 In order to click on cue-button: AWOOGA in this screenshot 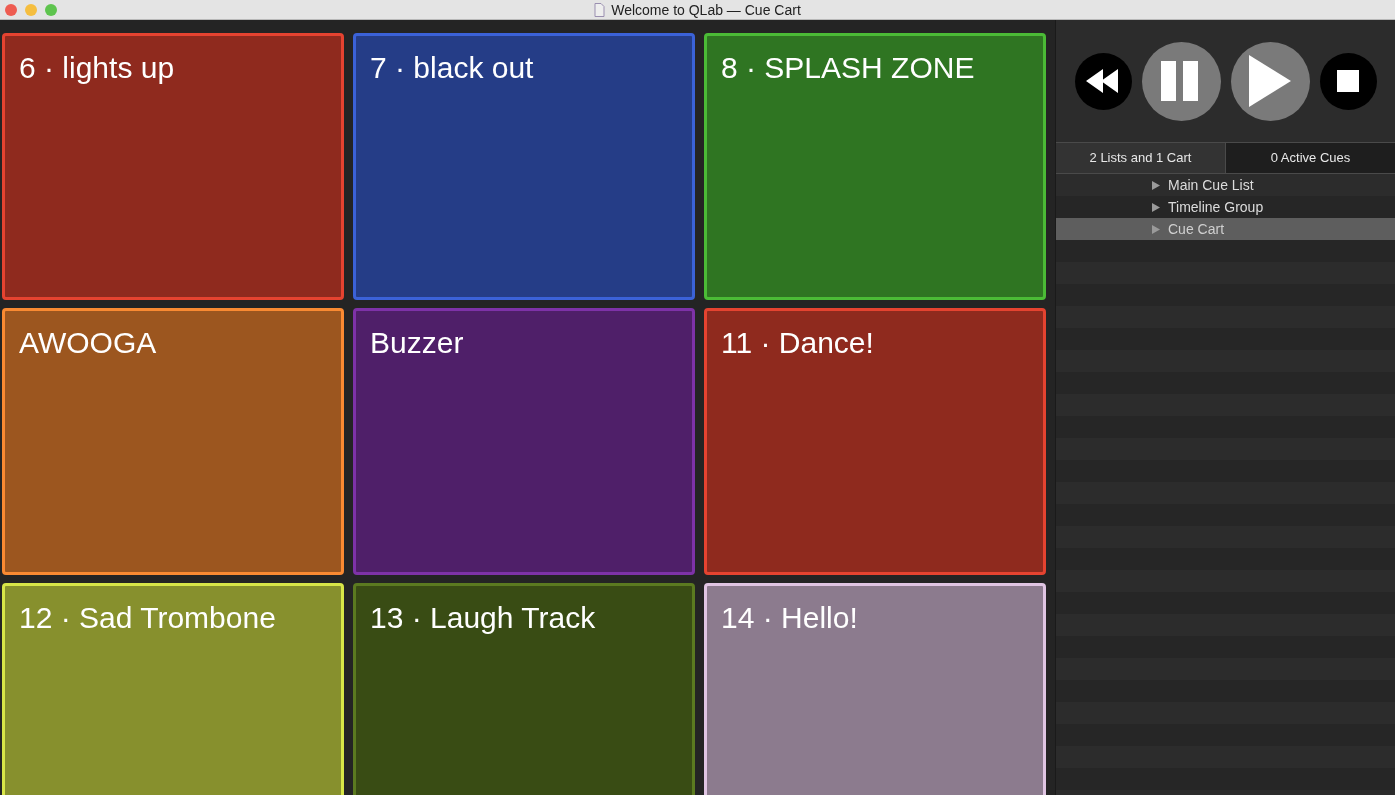, I will do `click(173, 441)`.